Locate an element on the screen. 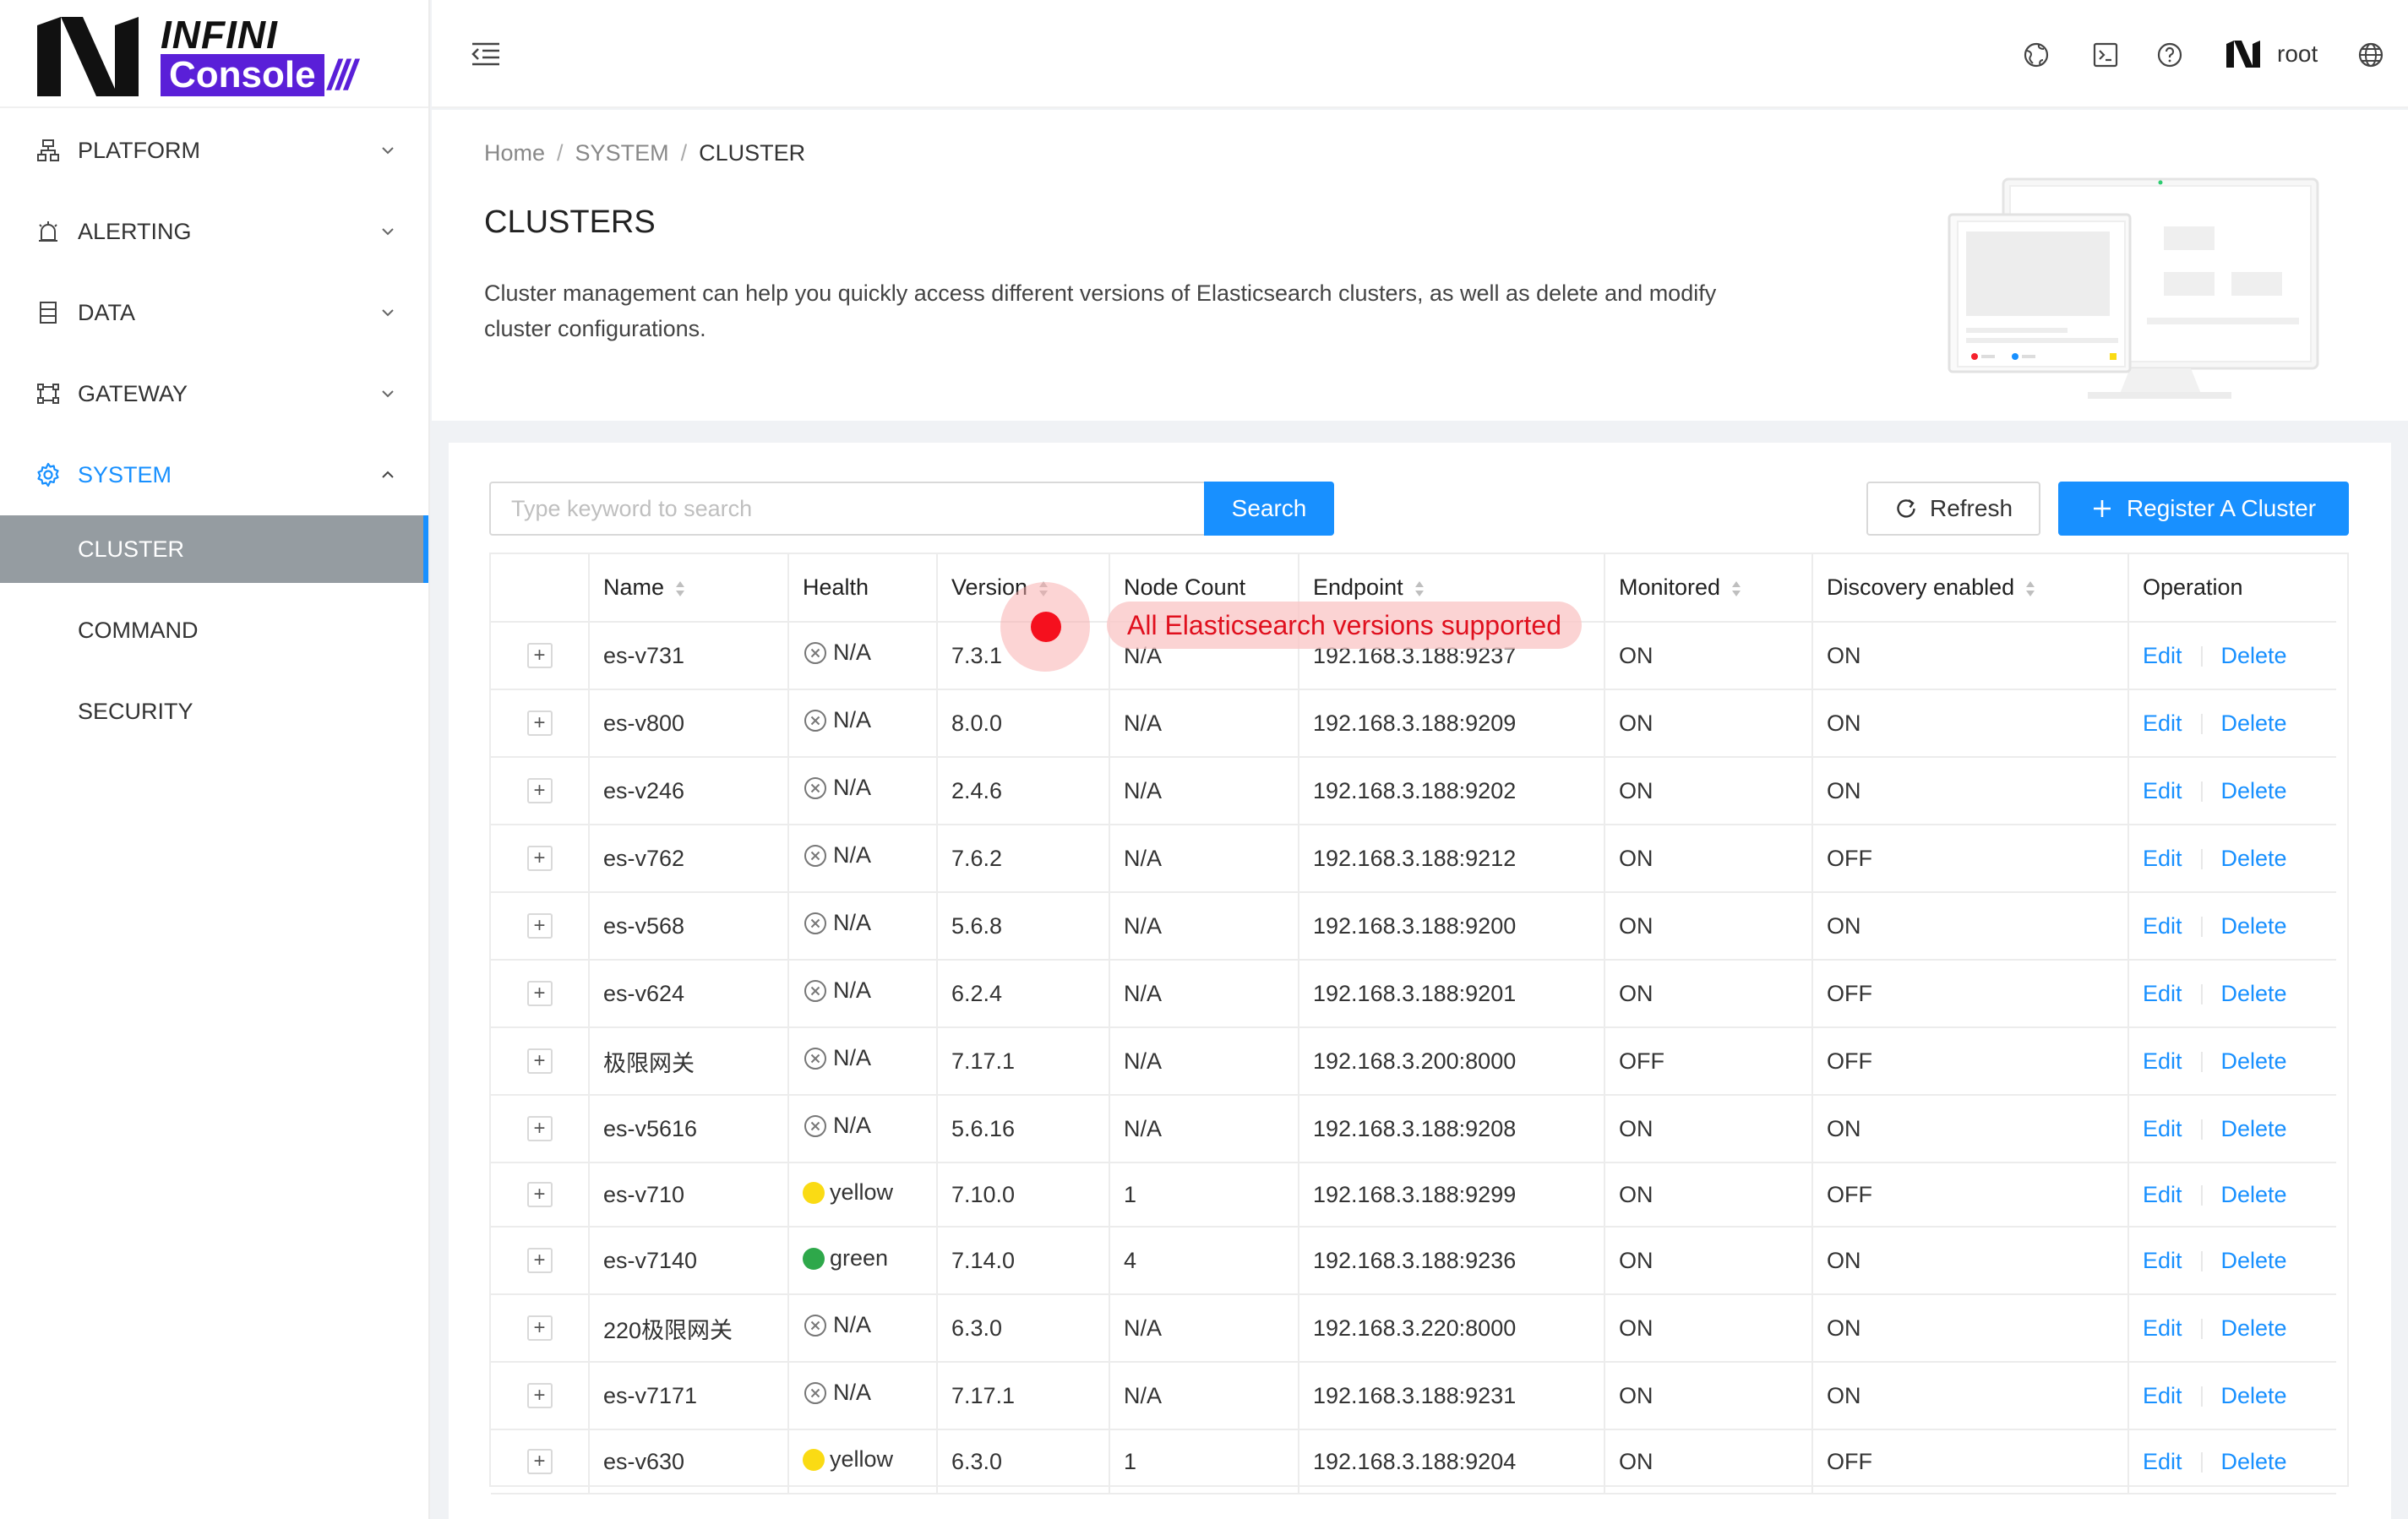 The image size is (2408, 1519). help-icon is located at coordinates (2169, 55).